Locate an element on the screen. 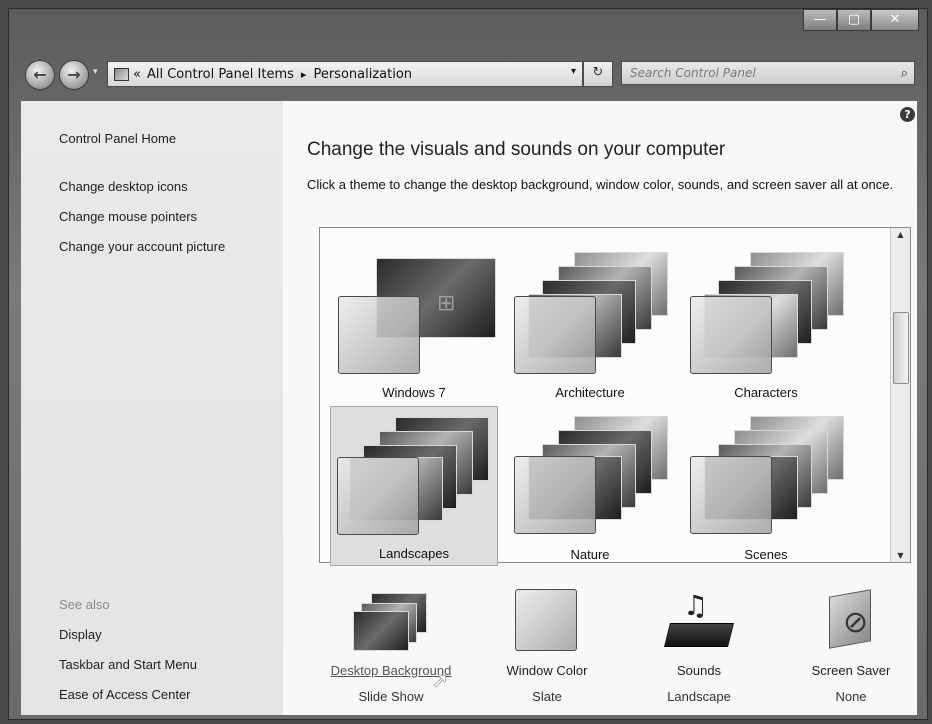 The image size is (932, 724). search-input: Search Control Panel ⌕ is located at coordinates (768, 73).